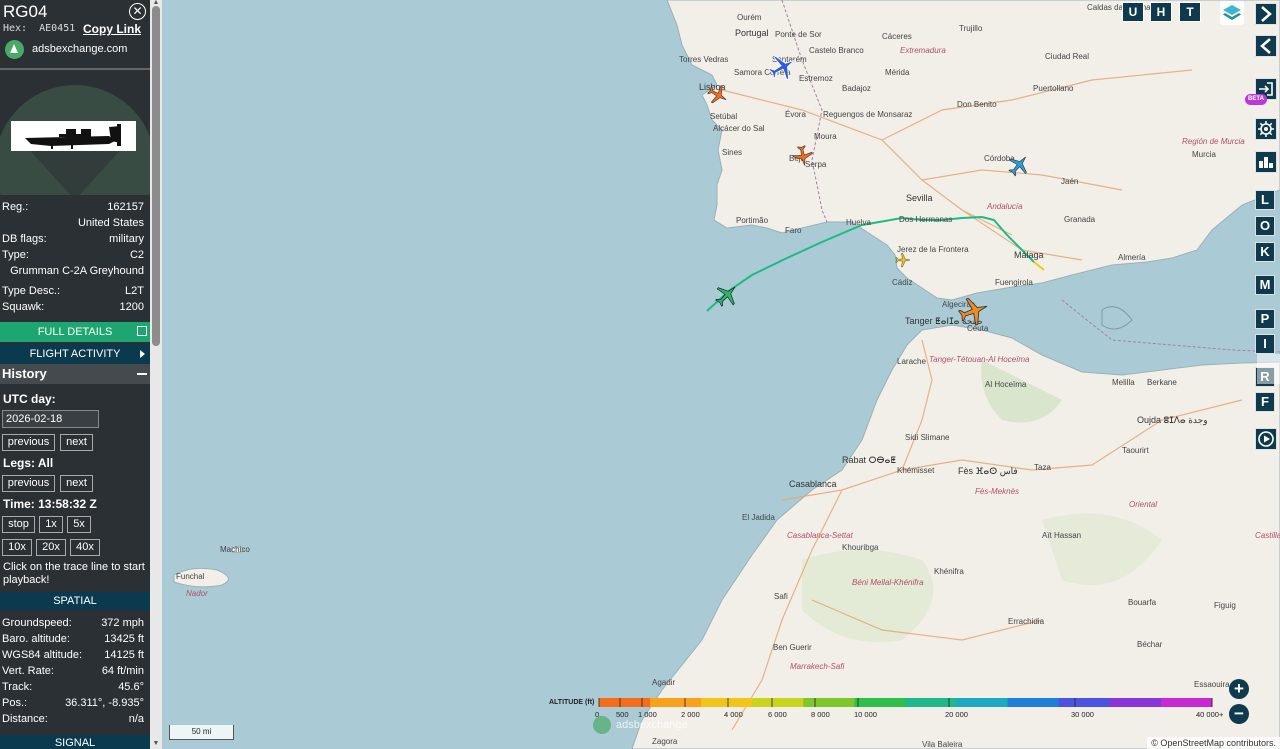 The image size is (1280, 749). I want to click on spatial-key: Distance:, so click(25, 719).